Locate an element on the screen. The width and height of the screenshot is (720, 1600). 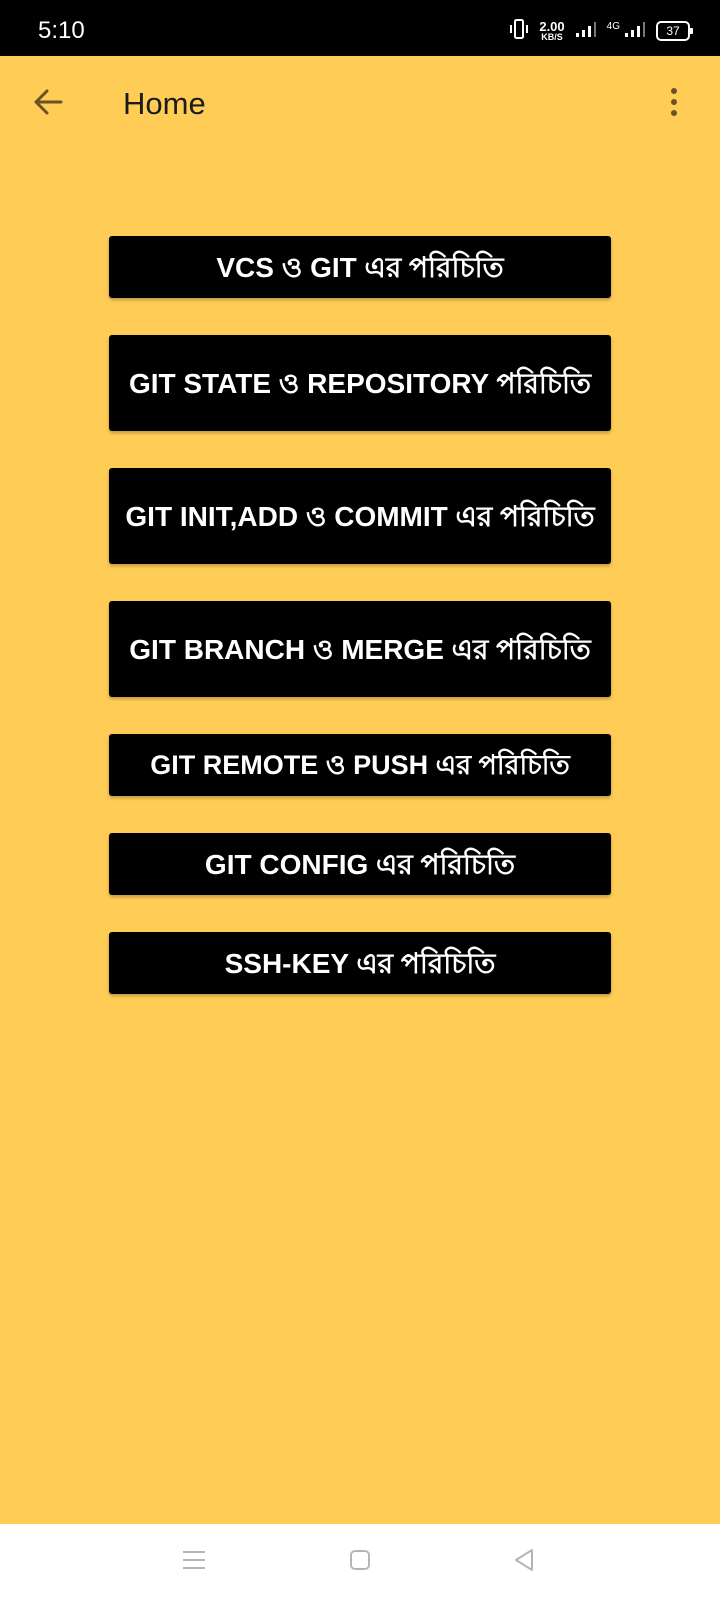
network-type: 4G is located at coordinates (613, 26).